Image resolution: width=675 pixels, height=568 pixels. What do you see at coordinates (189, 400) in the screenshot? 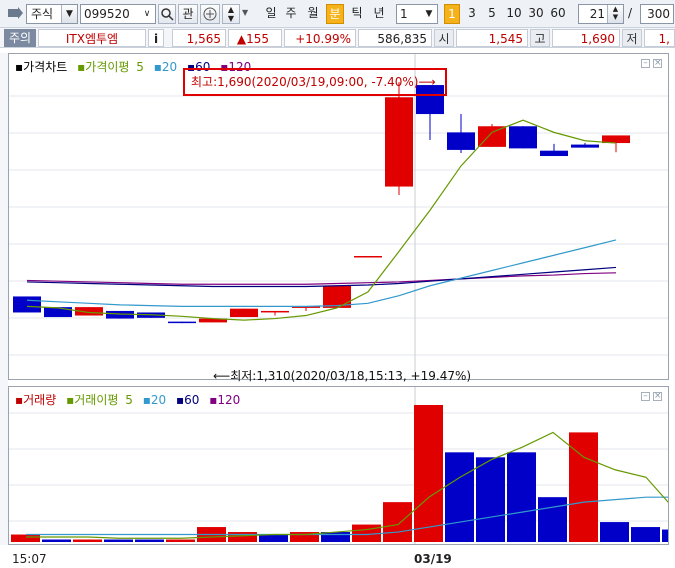
I see `legend-vol-ma60: ▪60` at bounding box center [189, 400].